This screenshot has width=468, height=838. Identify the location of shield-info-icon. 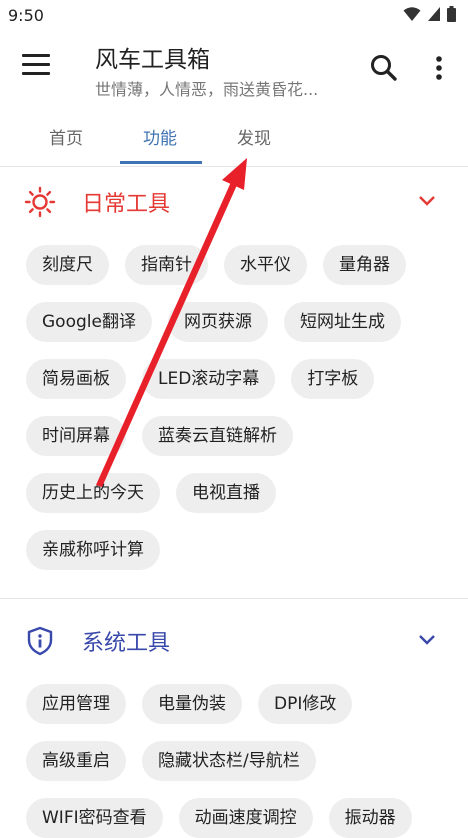
(40, 641).